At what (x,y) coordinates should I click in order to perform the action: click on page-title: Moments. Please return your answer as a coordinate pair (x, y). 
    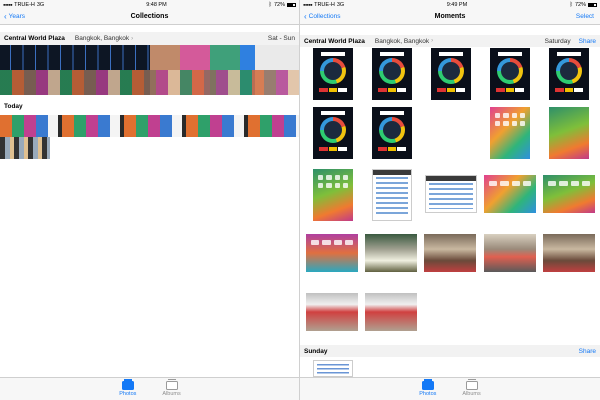
    Looking at the image, I should click on (450, 16).